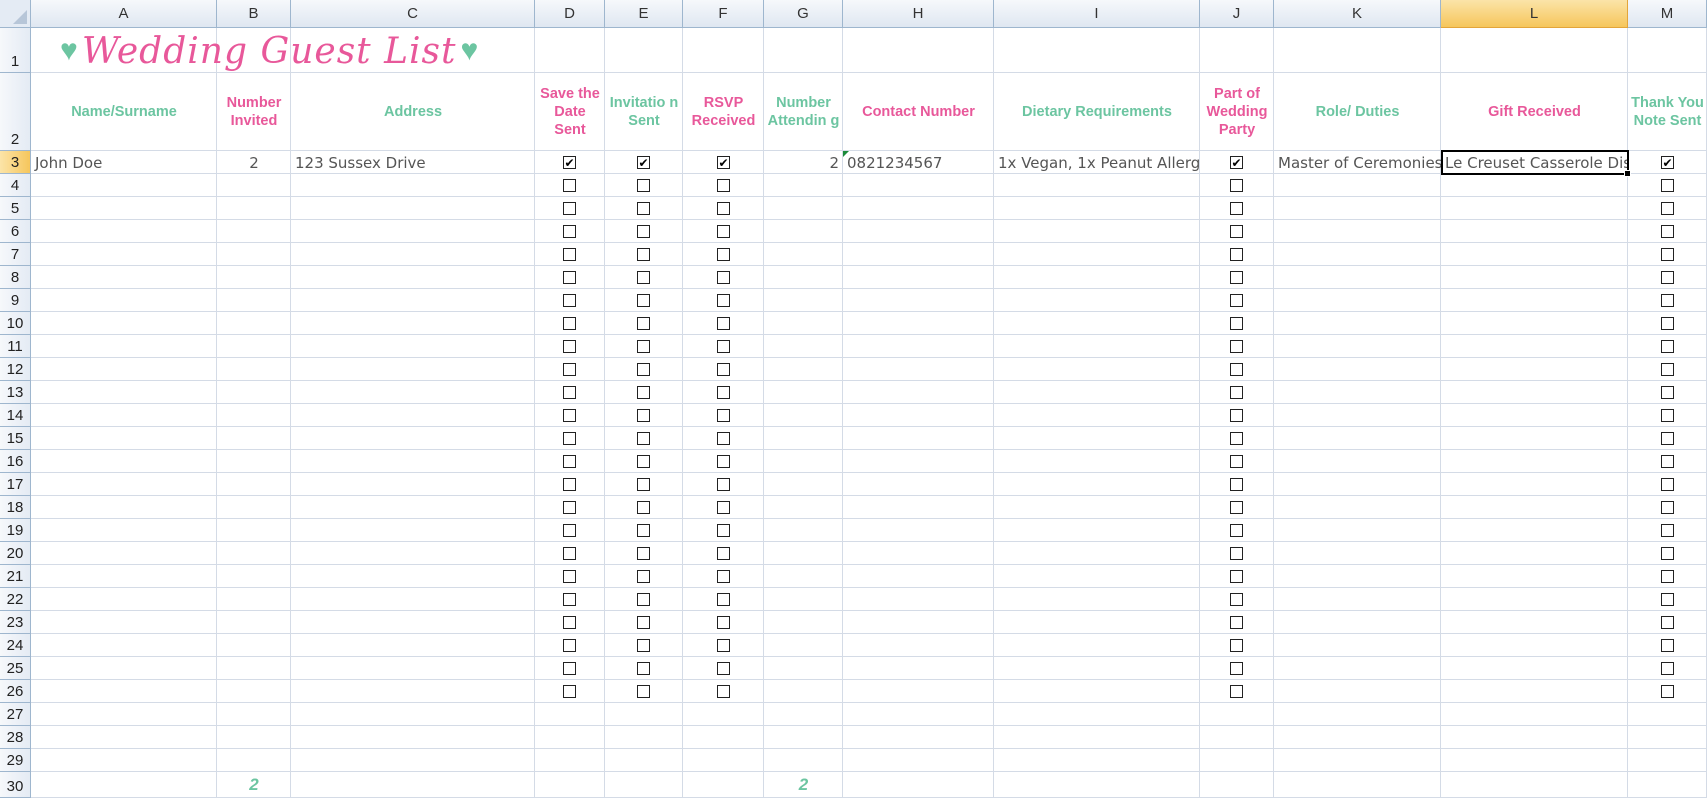 Image resolution: width=1707 pixels, height=805 pixels. What do you see at coordinates (1667, 14) in the screenshot?
I see `column-header-m: M` at bounding box center [1667, 14].